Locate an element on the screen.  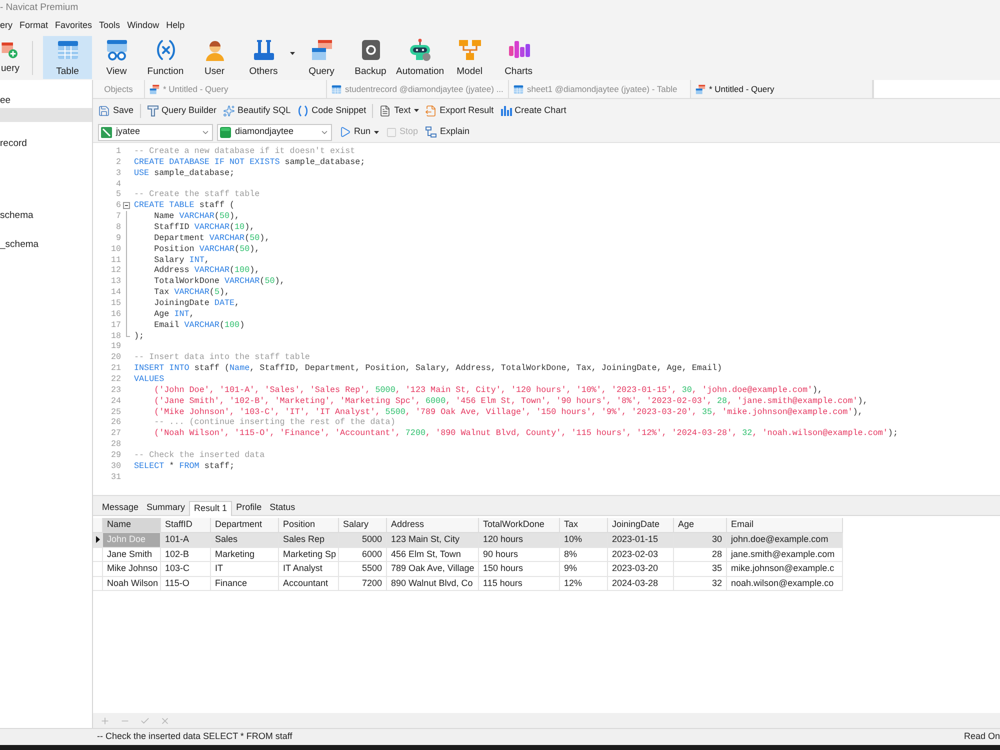
result-tab: Status is located at coordinates (283, 507).